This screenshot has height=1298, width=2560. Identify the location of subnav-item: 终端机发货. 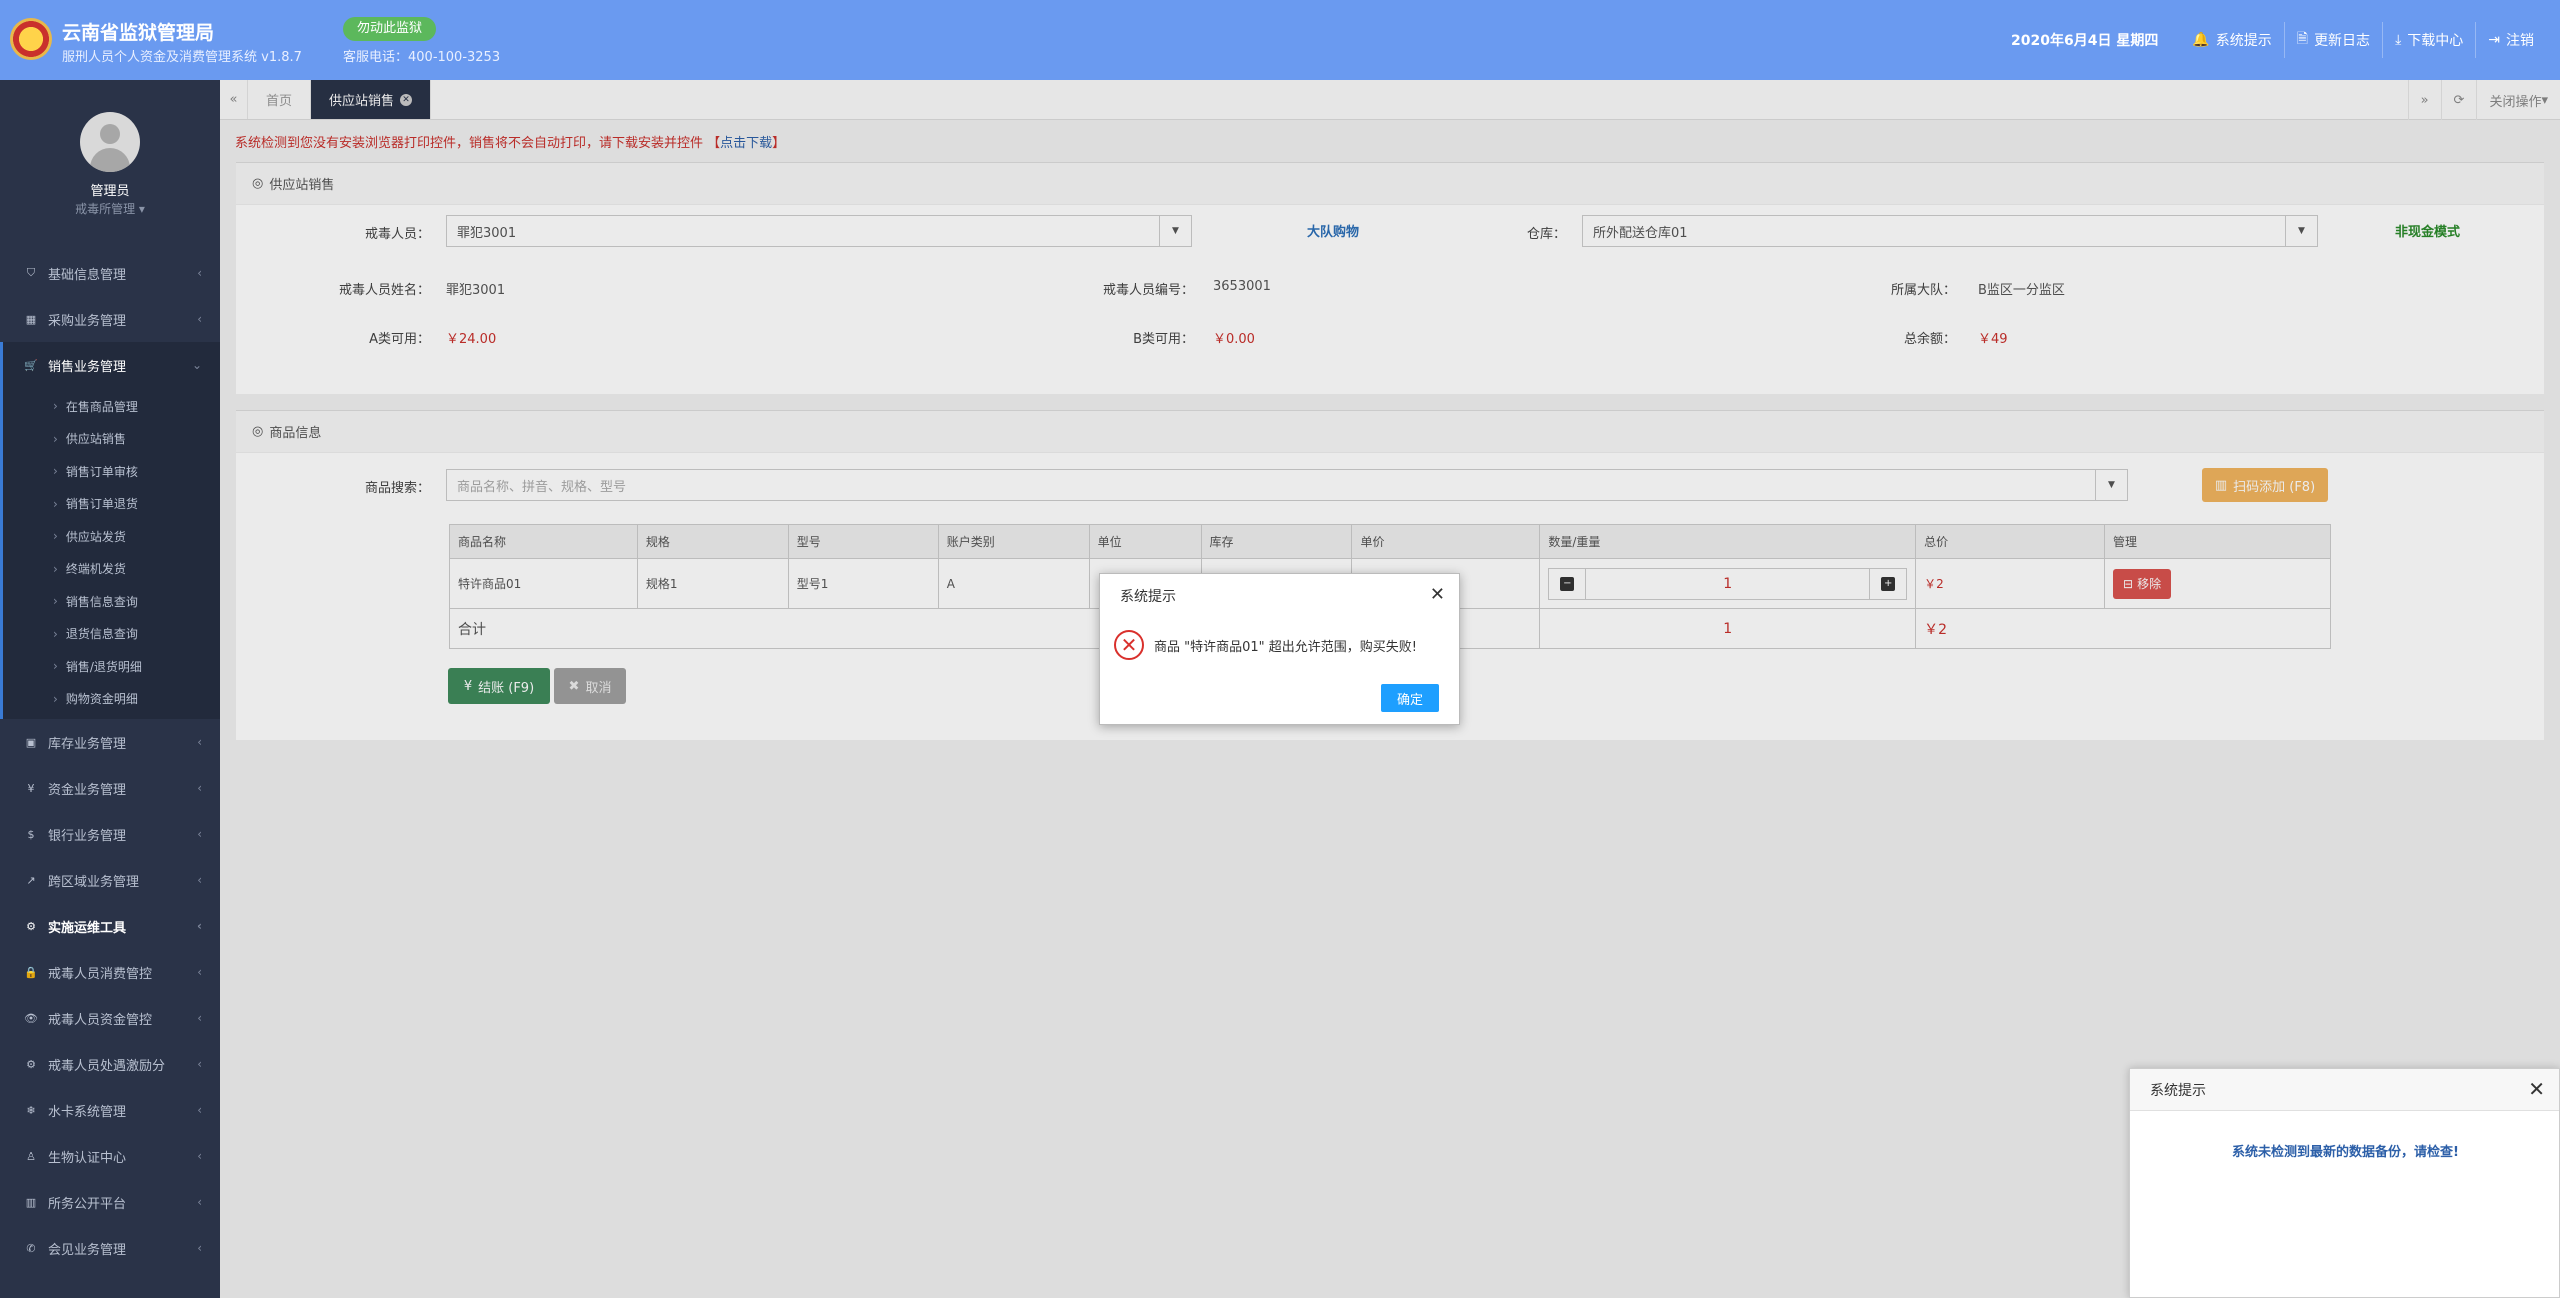
(111, 569).